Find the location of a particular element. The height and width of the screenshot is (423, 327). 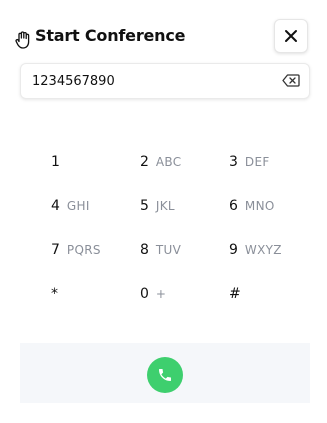

key-digit: # is located at coordinates (235, 294).